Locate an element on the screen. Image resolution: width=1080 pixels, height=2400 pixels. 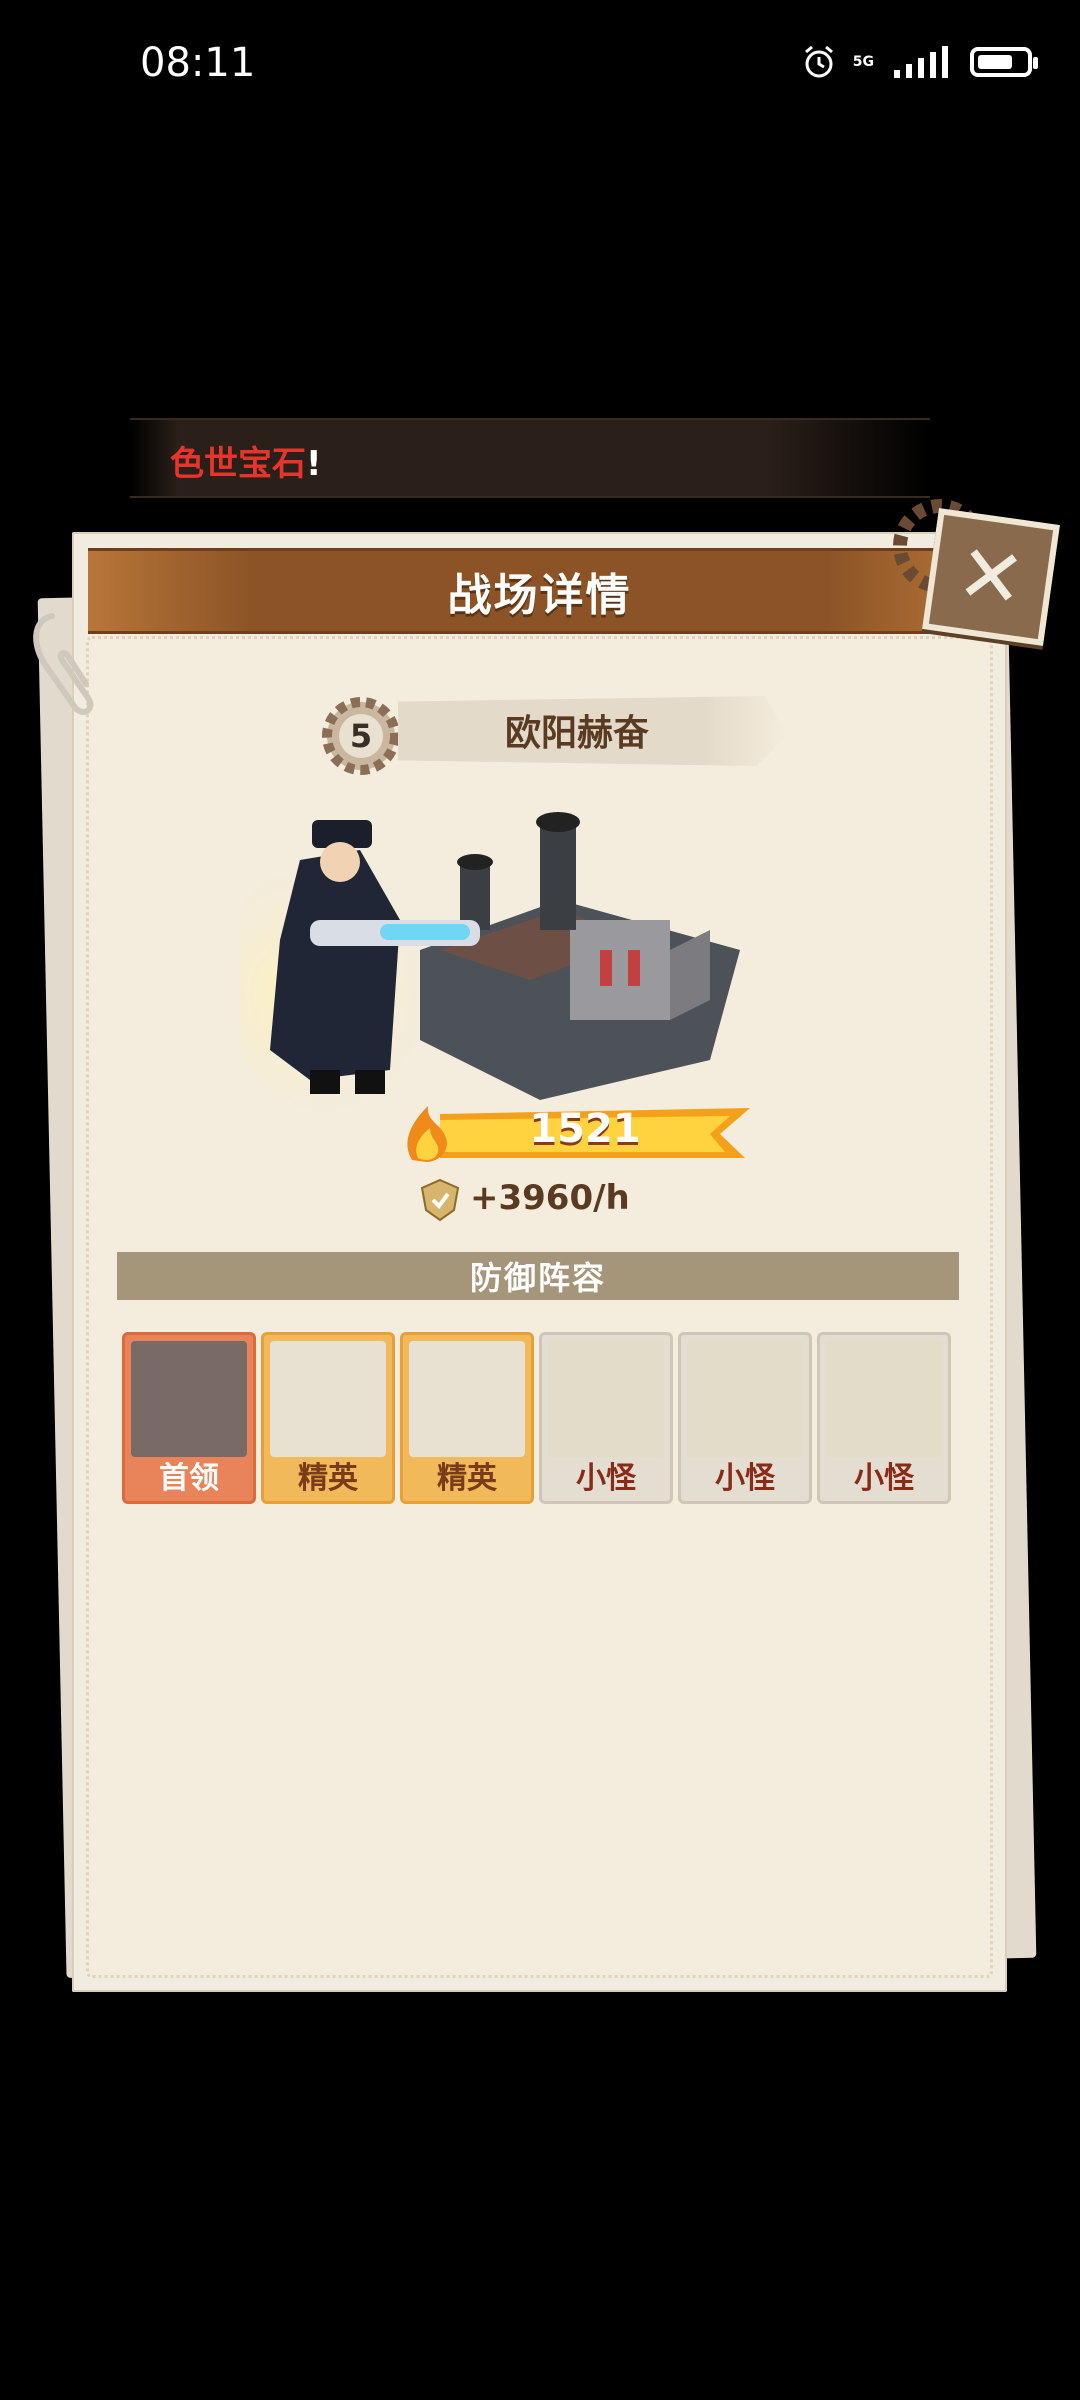
defense-lineup: 首领 精英 精英 小怪 小怪 小怪 is located at coordinates (537, 1420).